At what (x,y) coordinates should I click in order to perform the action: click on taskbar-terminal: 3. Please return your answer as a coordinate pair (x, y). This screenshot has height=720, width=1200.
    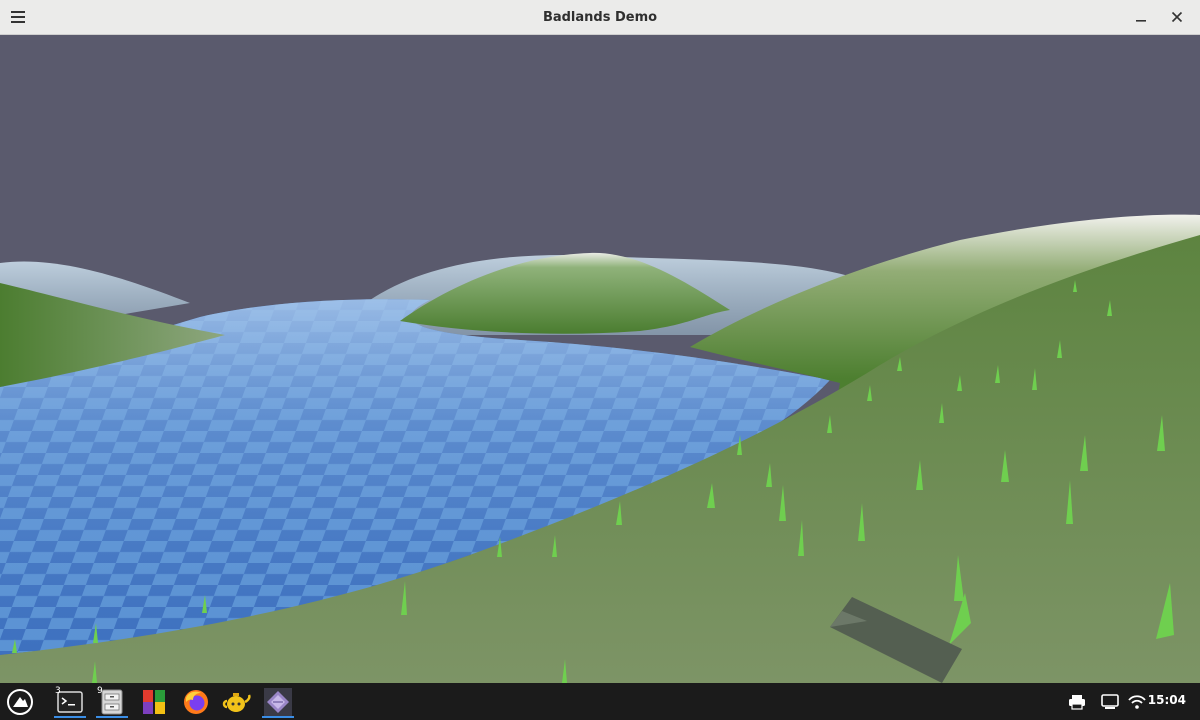
    Looking at the image, I should click on (70, 701).